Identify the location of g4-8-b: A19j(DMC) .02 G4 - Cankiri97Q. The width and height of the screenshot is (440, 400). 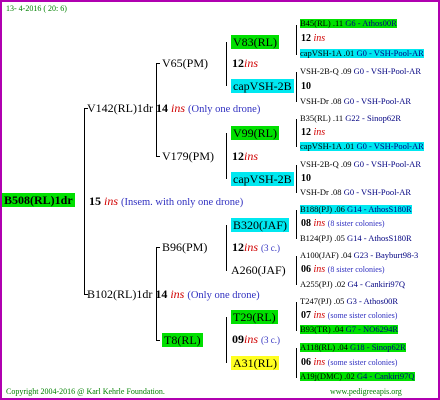
(357, 376).